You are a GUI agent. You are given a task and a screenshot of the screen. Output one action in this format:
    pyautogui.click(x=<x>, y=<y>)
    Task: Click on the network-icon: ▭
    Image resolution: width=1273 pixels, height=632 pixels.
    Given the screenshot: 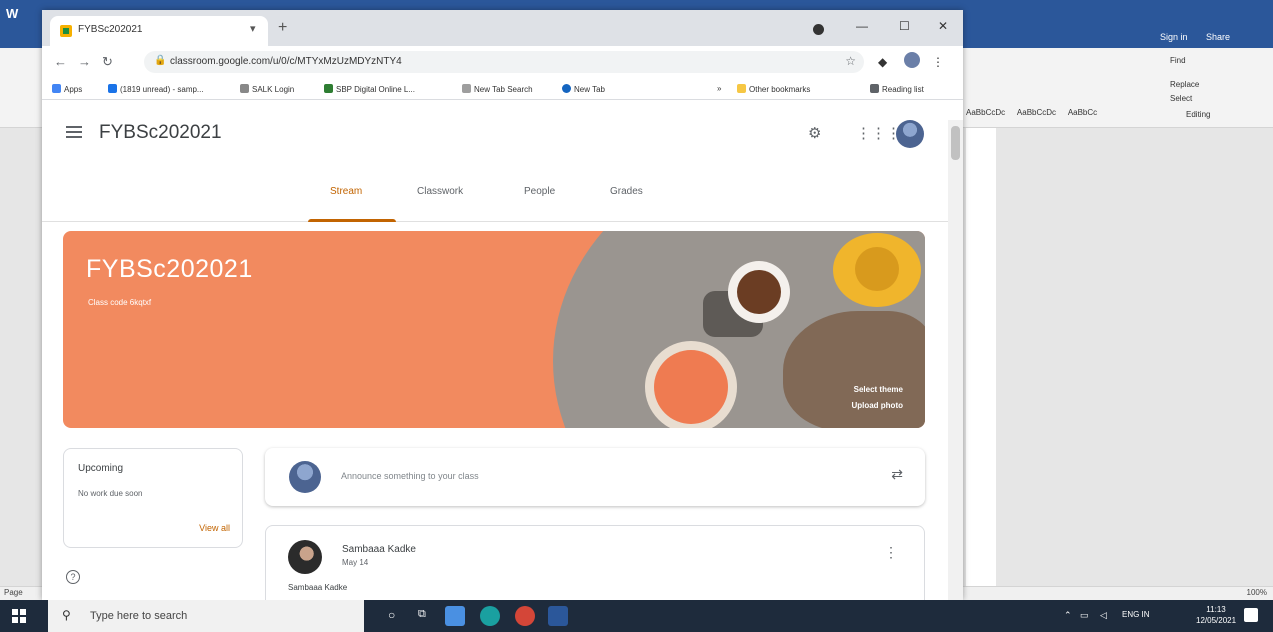 What is the action you would take?
    pyautogui.click(x=1084, y=615)
    